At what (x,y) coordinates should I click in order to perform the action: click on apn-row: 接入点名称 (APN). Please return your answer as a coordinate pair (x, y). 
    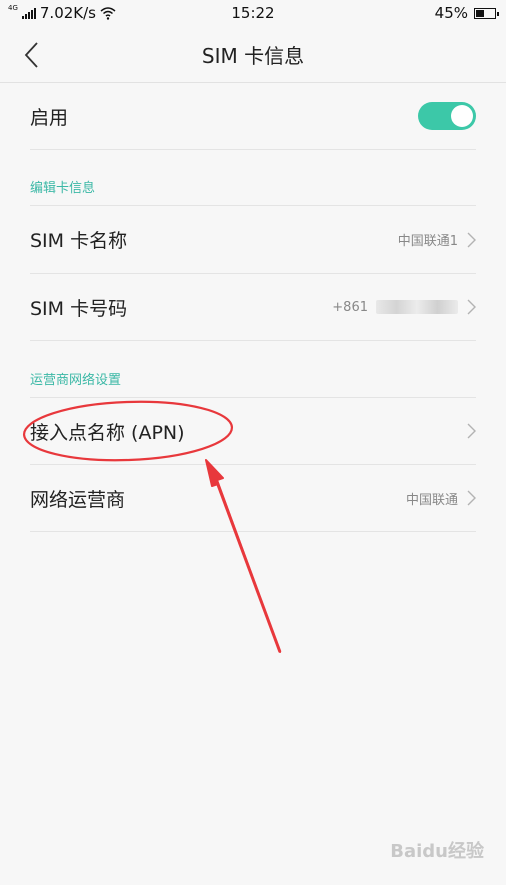
    Looking at the image, I should click on (253, 431).